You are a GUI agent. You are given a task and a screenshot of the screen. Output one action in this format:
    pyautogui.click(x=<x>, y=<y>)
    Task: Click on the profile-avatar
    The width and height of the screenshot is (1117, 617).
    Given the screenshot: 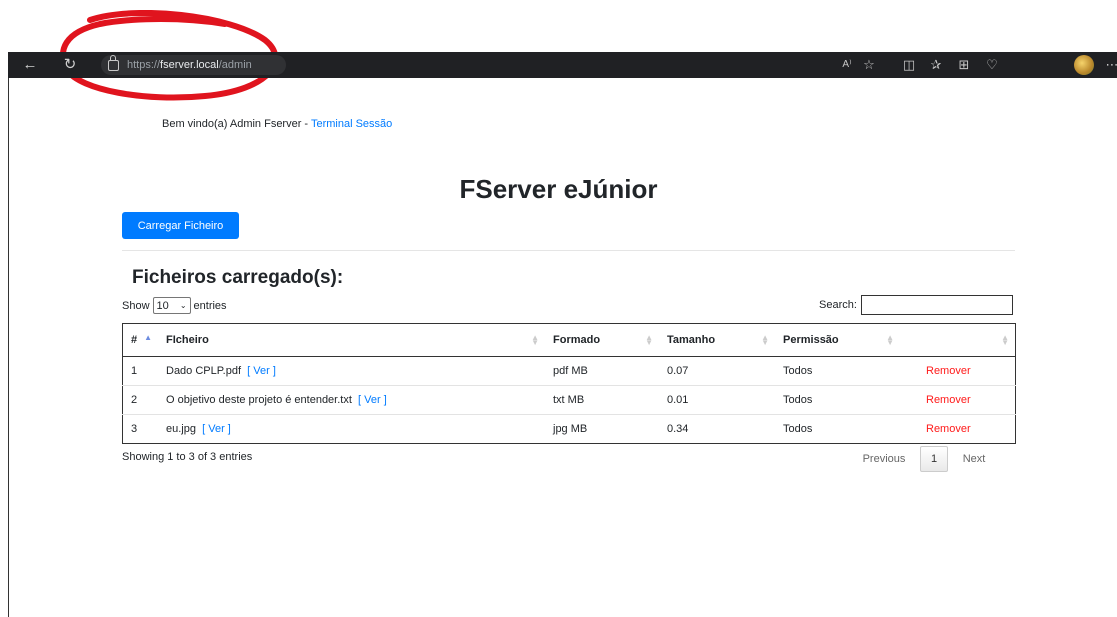 What is the action you would take?
    pyautogui.click(x=1084, y=65)
    